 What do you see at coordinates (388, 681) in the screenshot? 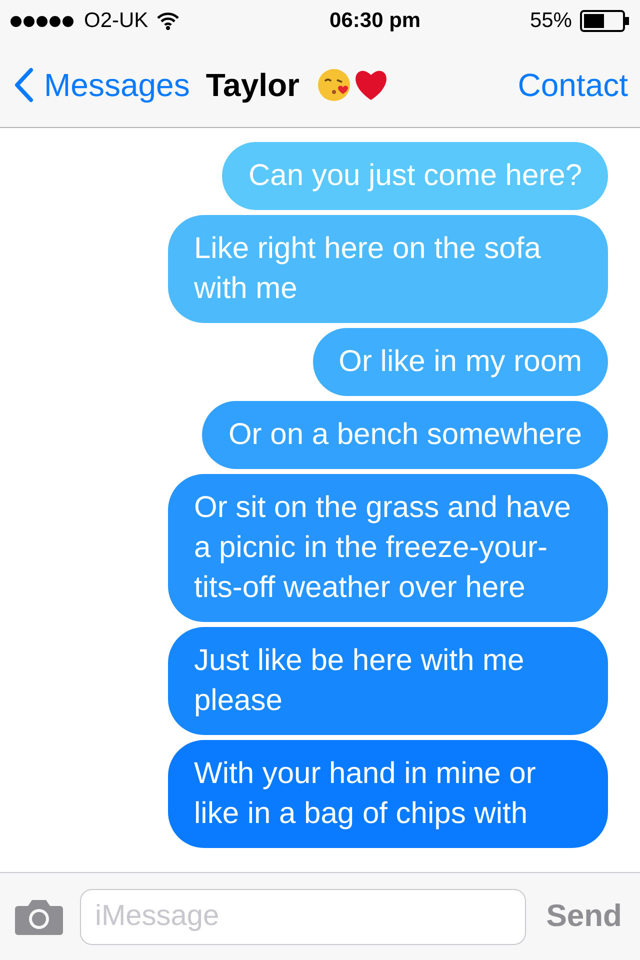
I see `message-bubble: Just like be here with me please` at bounding box center [388, 681].